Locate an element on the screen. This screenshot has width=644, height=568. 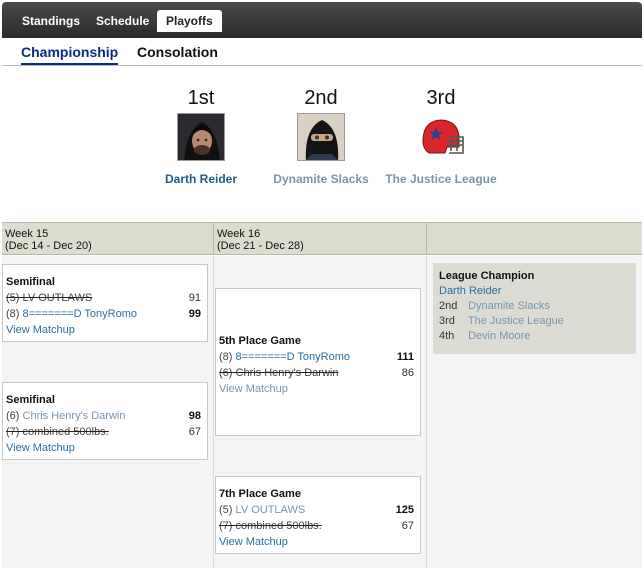
podium-third: 3rd The Justice League is located at coordinates (441, 136).